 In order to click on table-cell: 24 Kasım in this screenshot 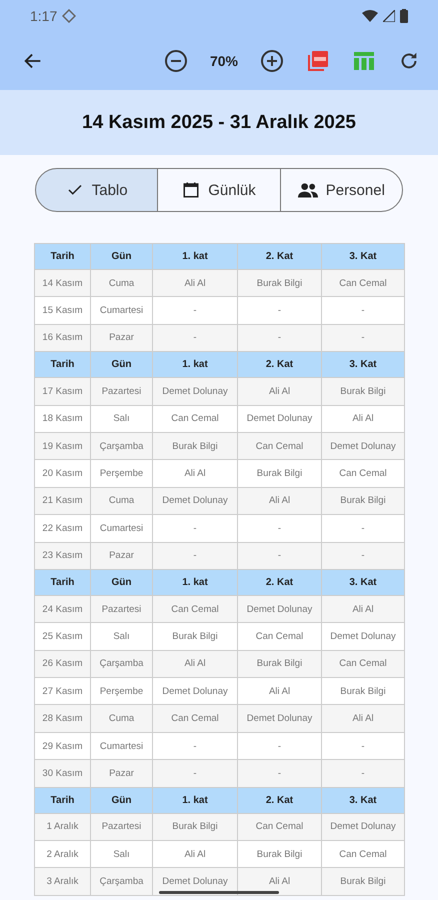, I will do `click(63, 610)`.